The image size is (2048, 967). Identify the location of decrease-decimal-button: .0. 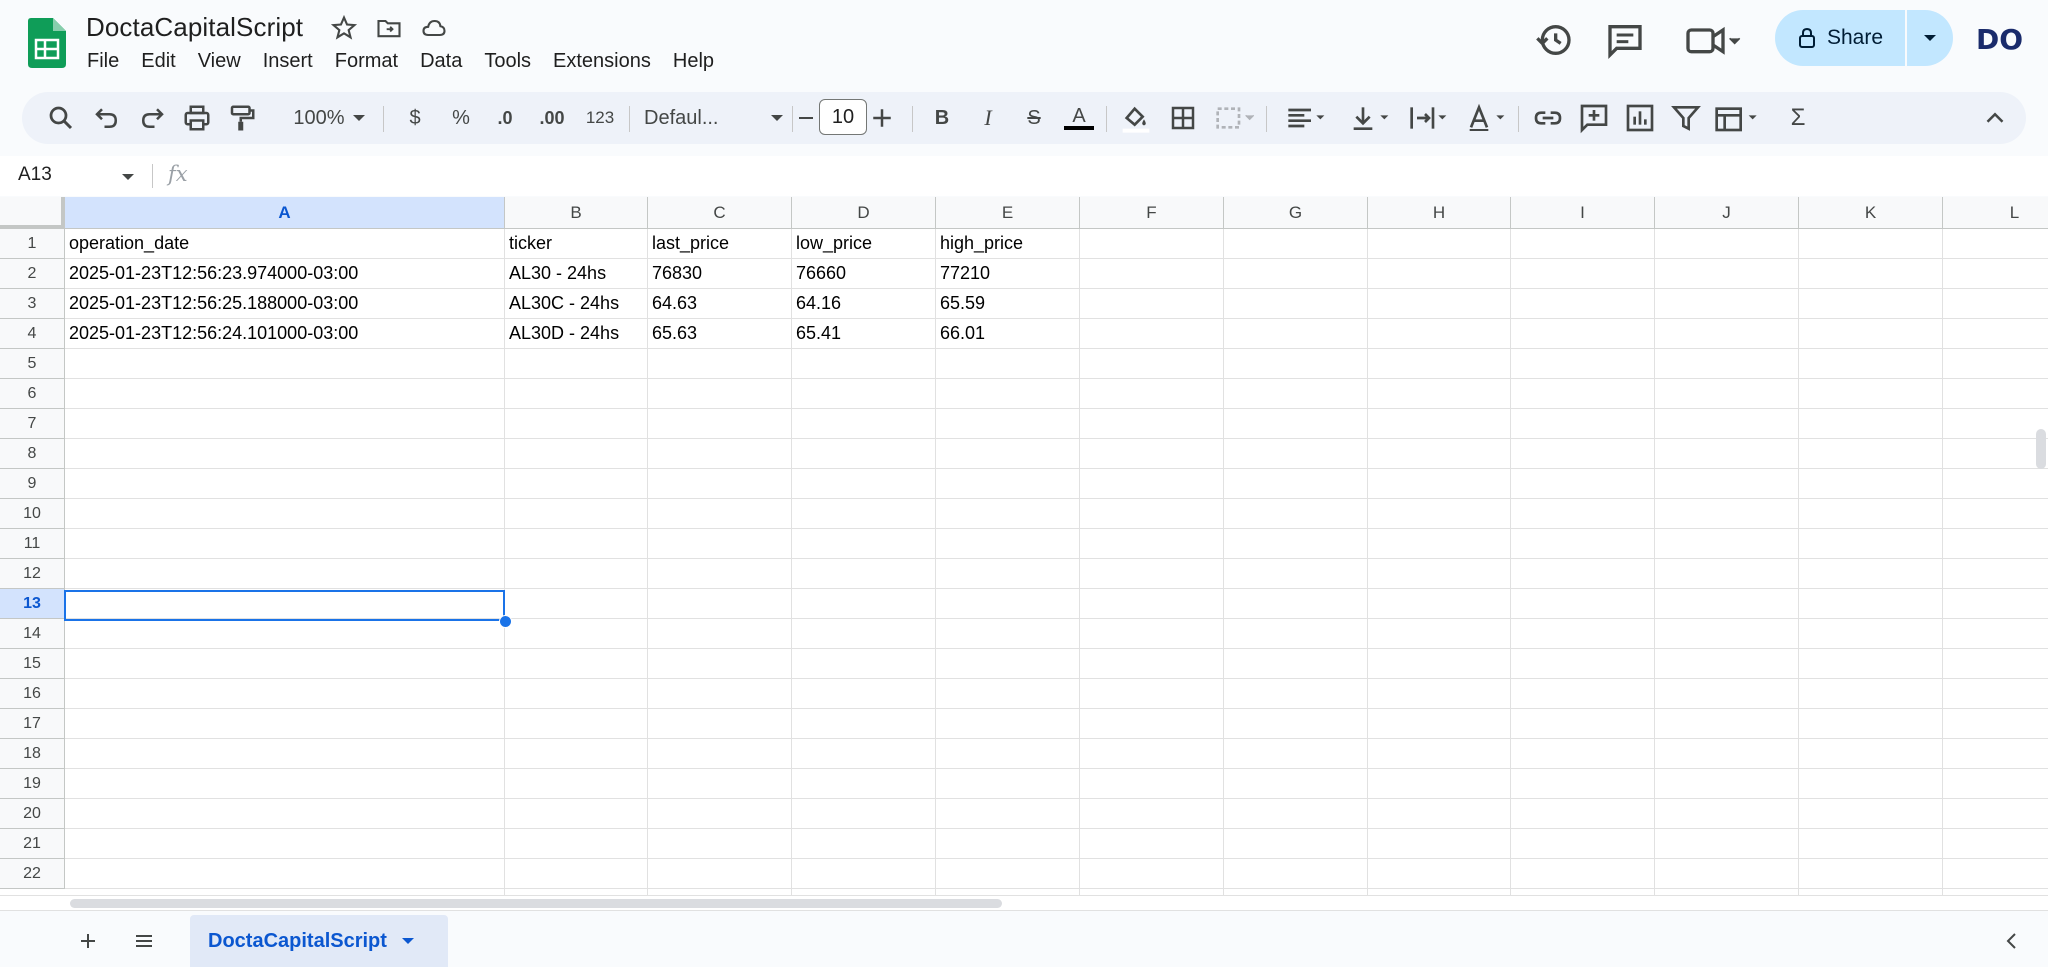
(505, 118).